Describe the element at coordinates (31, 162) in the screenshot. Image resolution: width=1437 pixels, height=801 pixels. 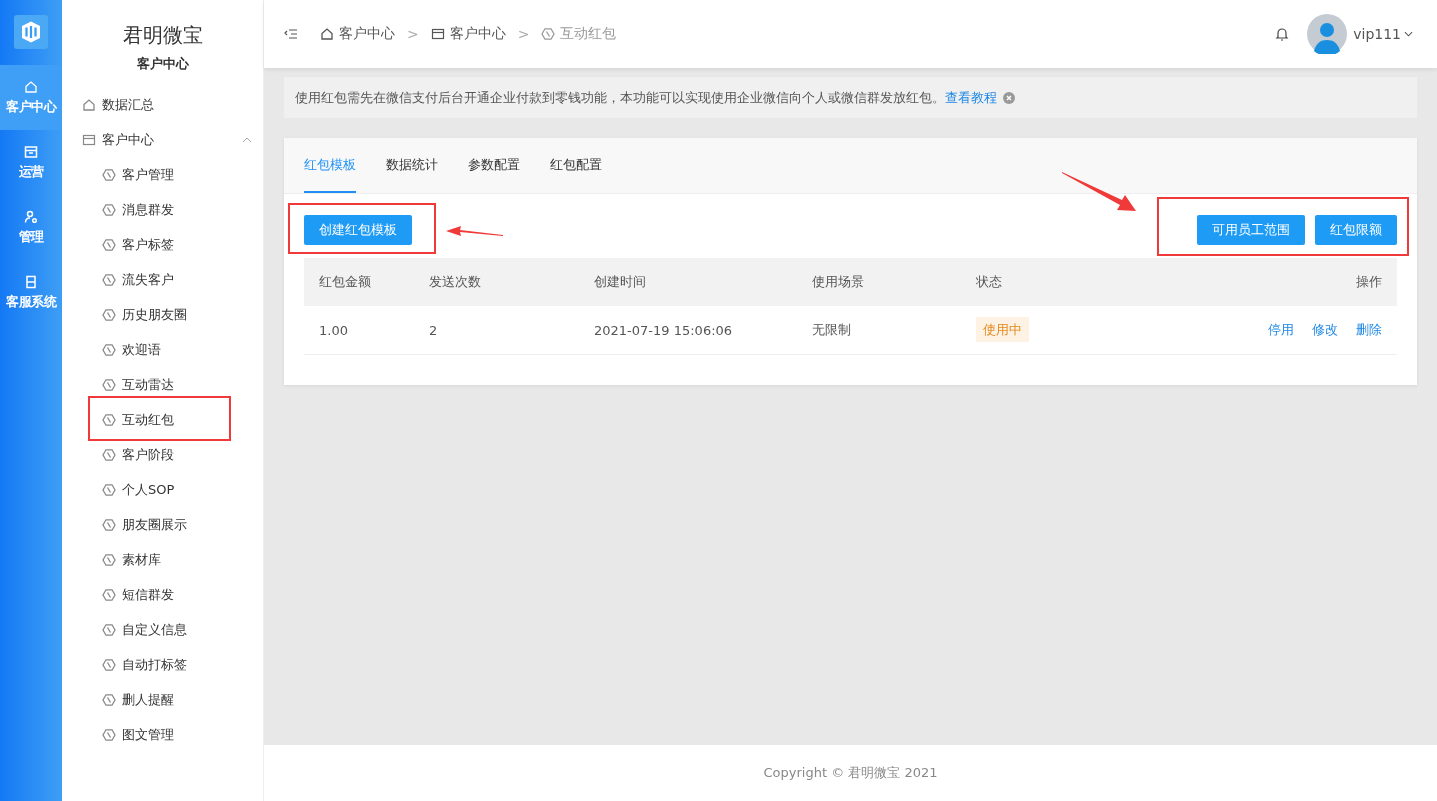
I see `rail-nav-item: 运营` at that location.